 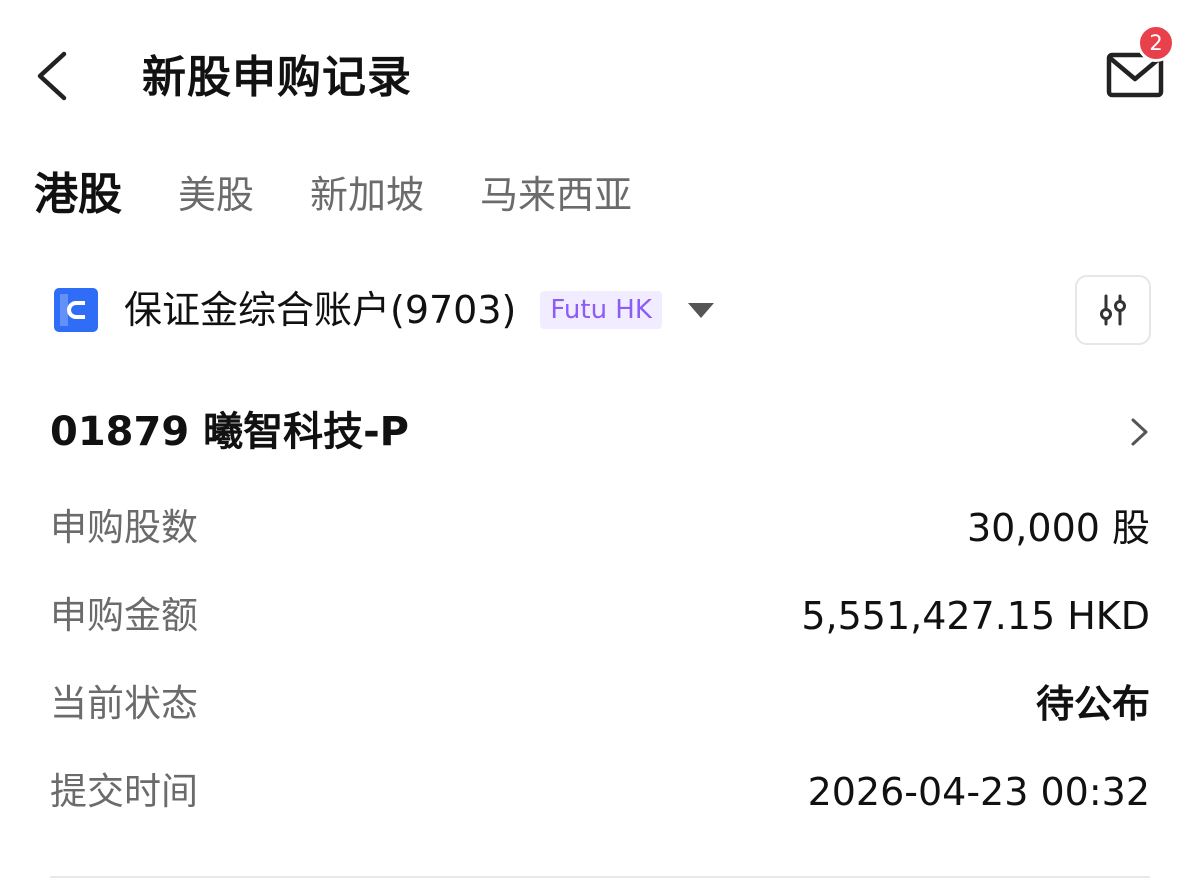 I want to click on chevron-left-icon, so click(x=55, y=76).